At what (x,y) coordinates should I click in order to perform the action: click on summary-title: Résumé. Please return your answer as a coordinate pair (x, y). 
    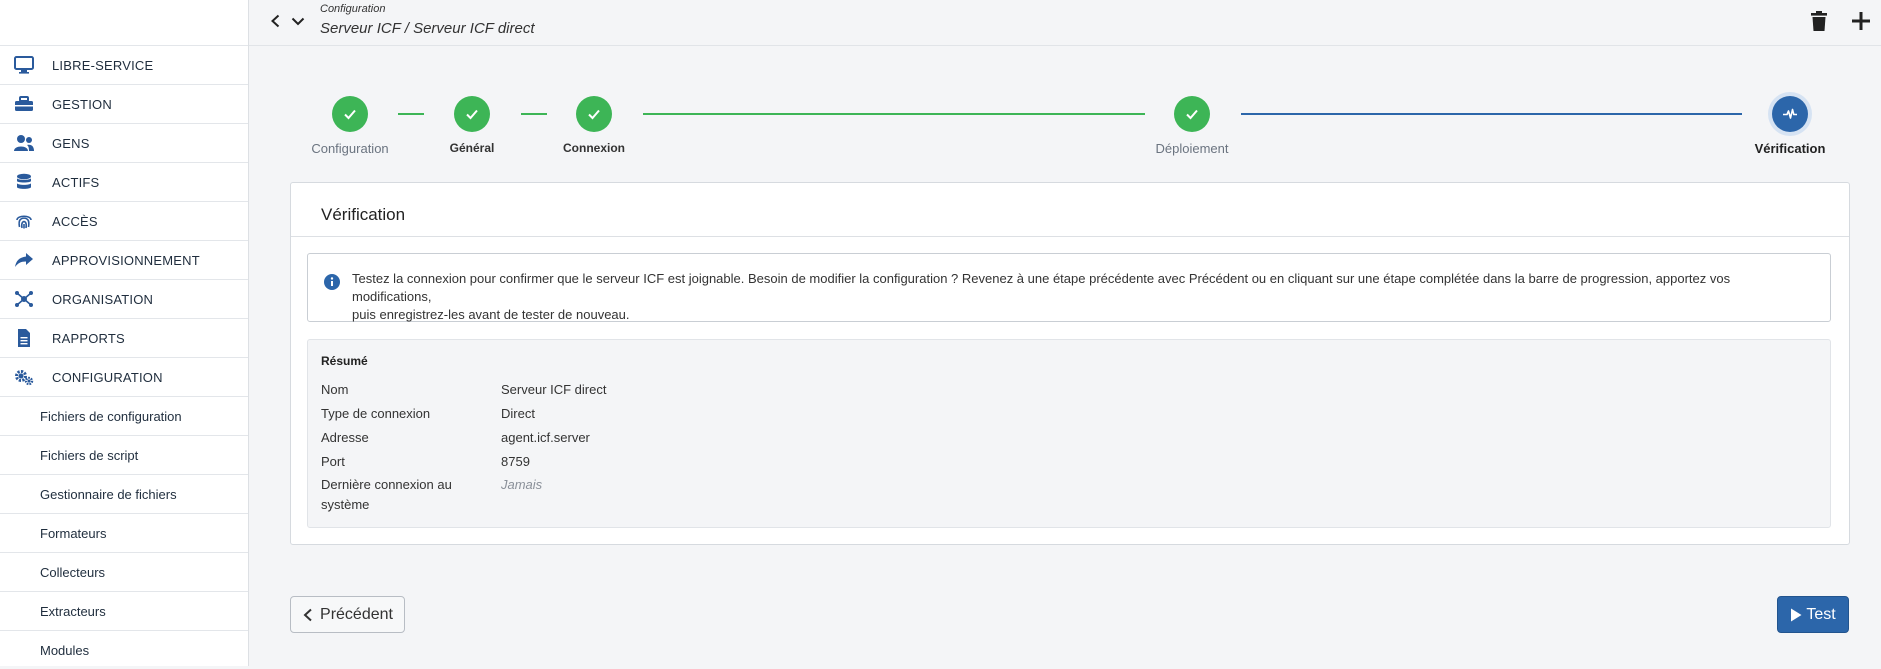
    Looking at the image, I should click on (344, 361).